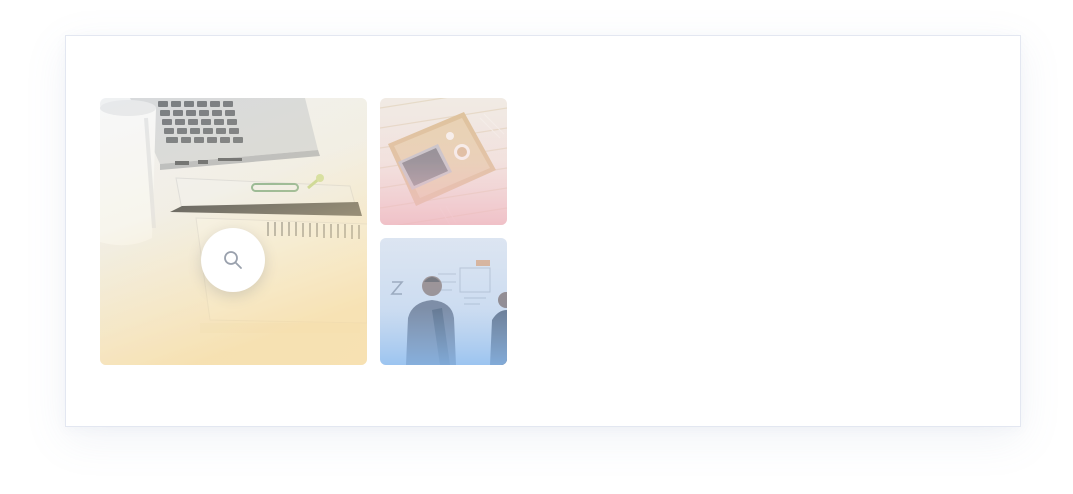 The width and height of the screenshot is (1073, 494). I want to click on zoom-button, so click(233, 260).